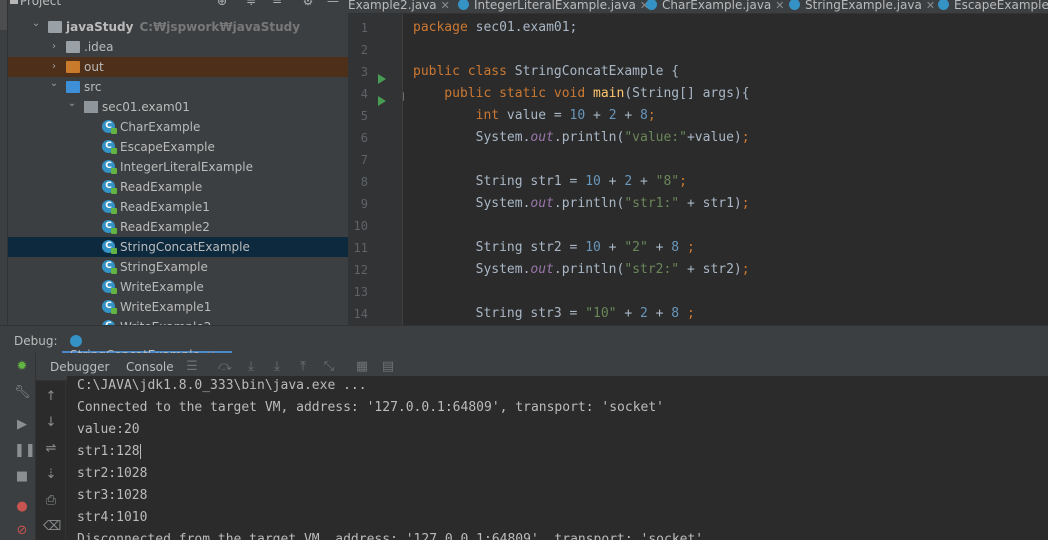 This screenshot has width=1048, height=540. What do you see at coordinates (589, 269) in the screenshot?
I see `code-token: .println(` at bounding box center [589, 269].